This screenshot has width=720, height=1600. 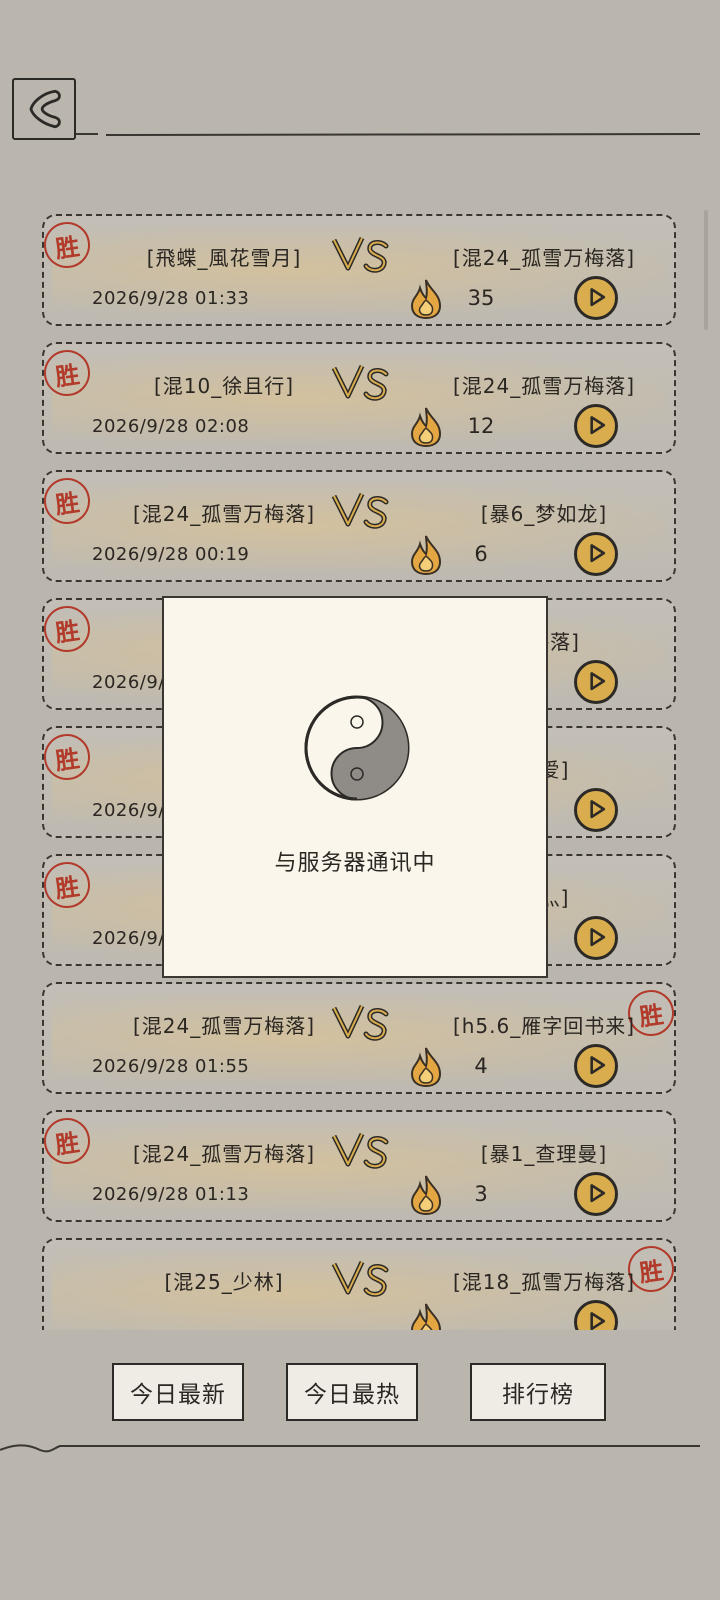 What do you see at coordinates (544, 514) in the screenshot?
I see `player2-name: [暴6_梦如龙]` at bounding box center [544, 514].